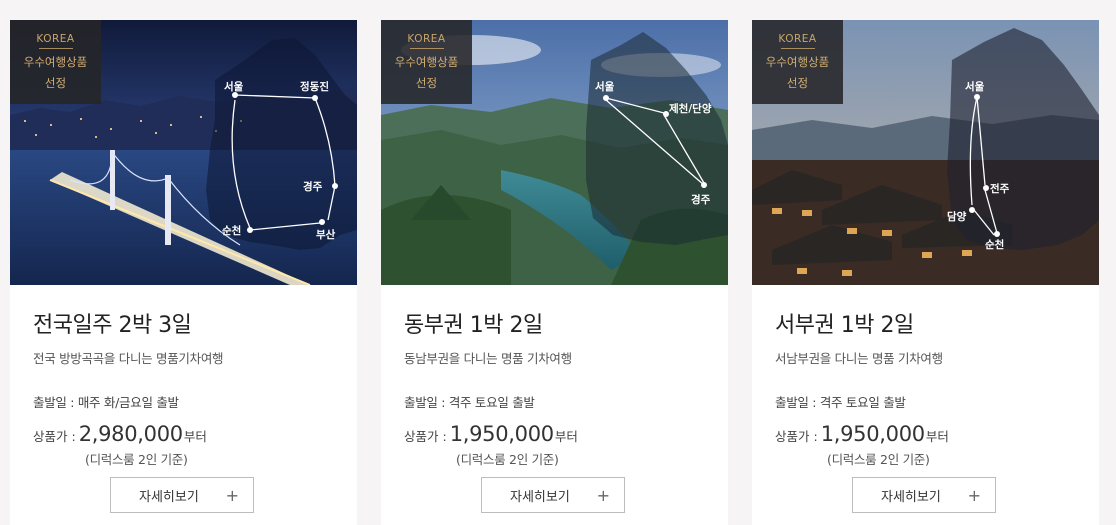  I want to click on map-label-jeonju: 전주, so click(1000, 188).